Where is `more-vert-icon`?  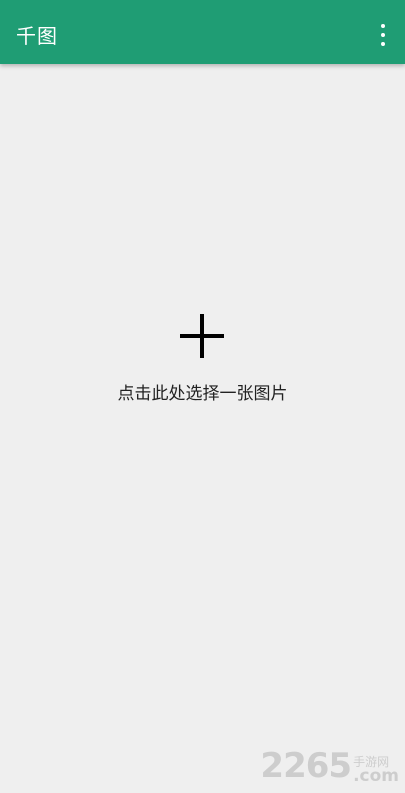 more-vert-icon is located at coordinates (383, 35).